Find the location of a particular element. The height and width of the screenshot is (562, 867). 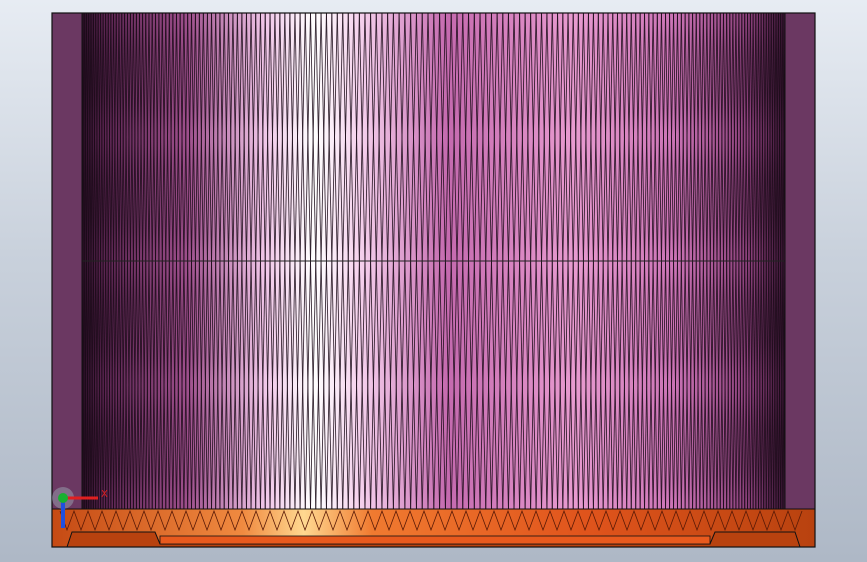

x-axis-label: X is located at coordinates (104, 494).